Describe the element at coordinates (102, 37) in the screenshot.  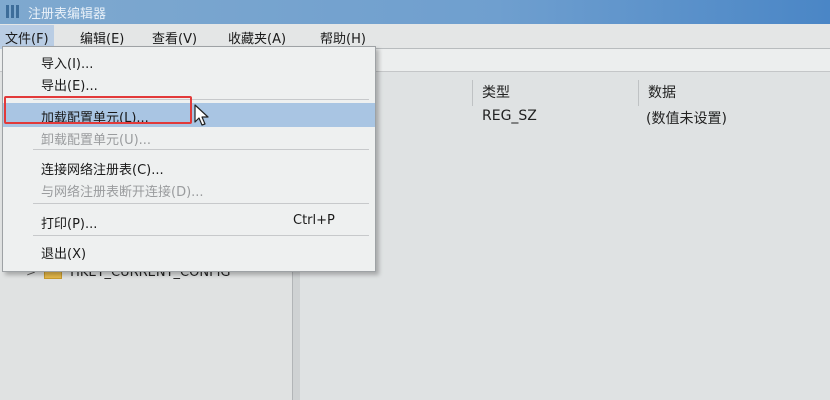
I see `menu-edit: 编辑(E)` at that location.